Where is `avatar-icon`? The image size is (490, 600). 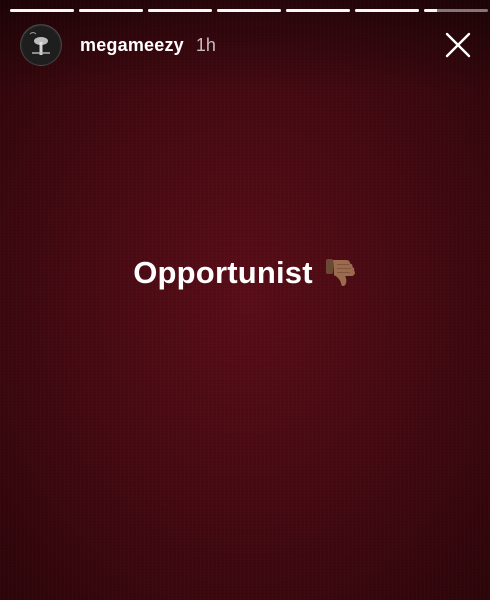 avatar-icon is located at coordinates (41, 45).